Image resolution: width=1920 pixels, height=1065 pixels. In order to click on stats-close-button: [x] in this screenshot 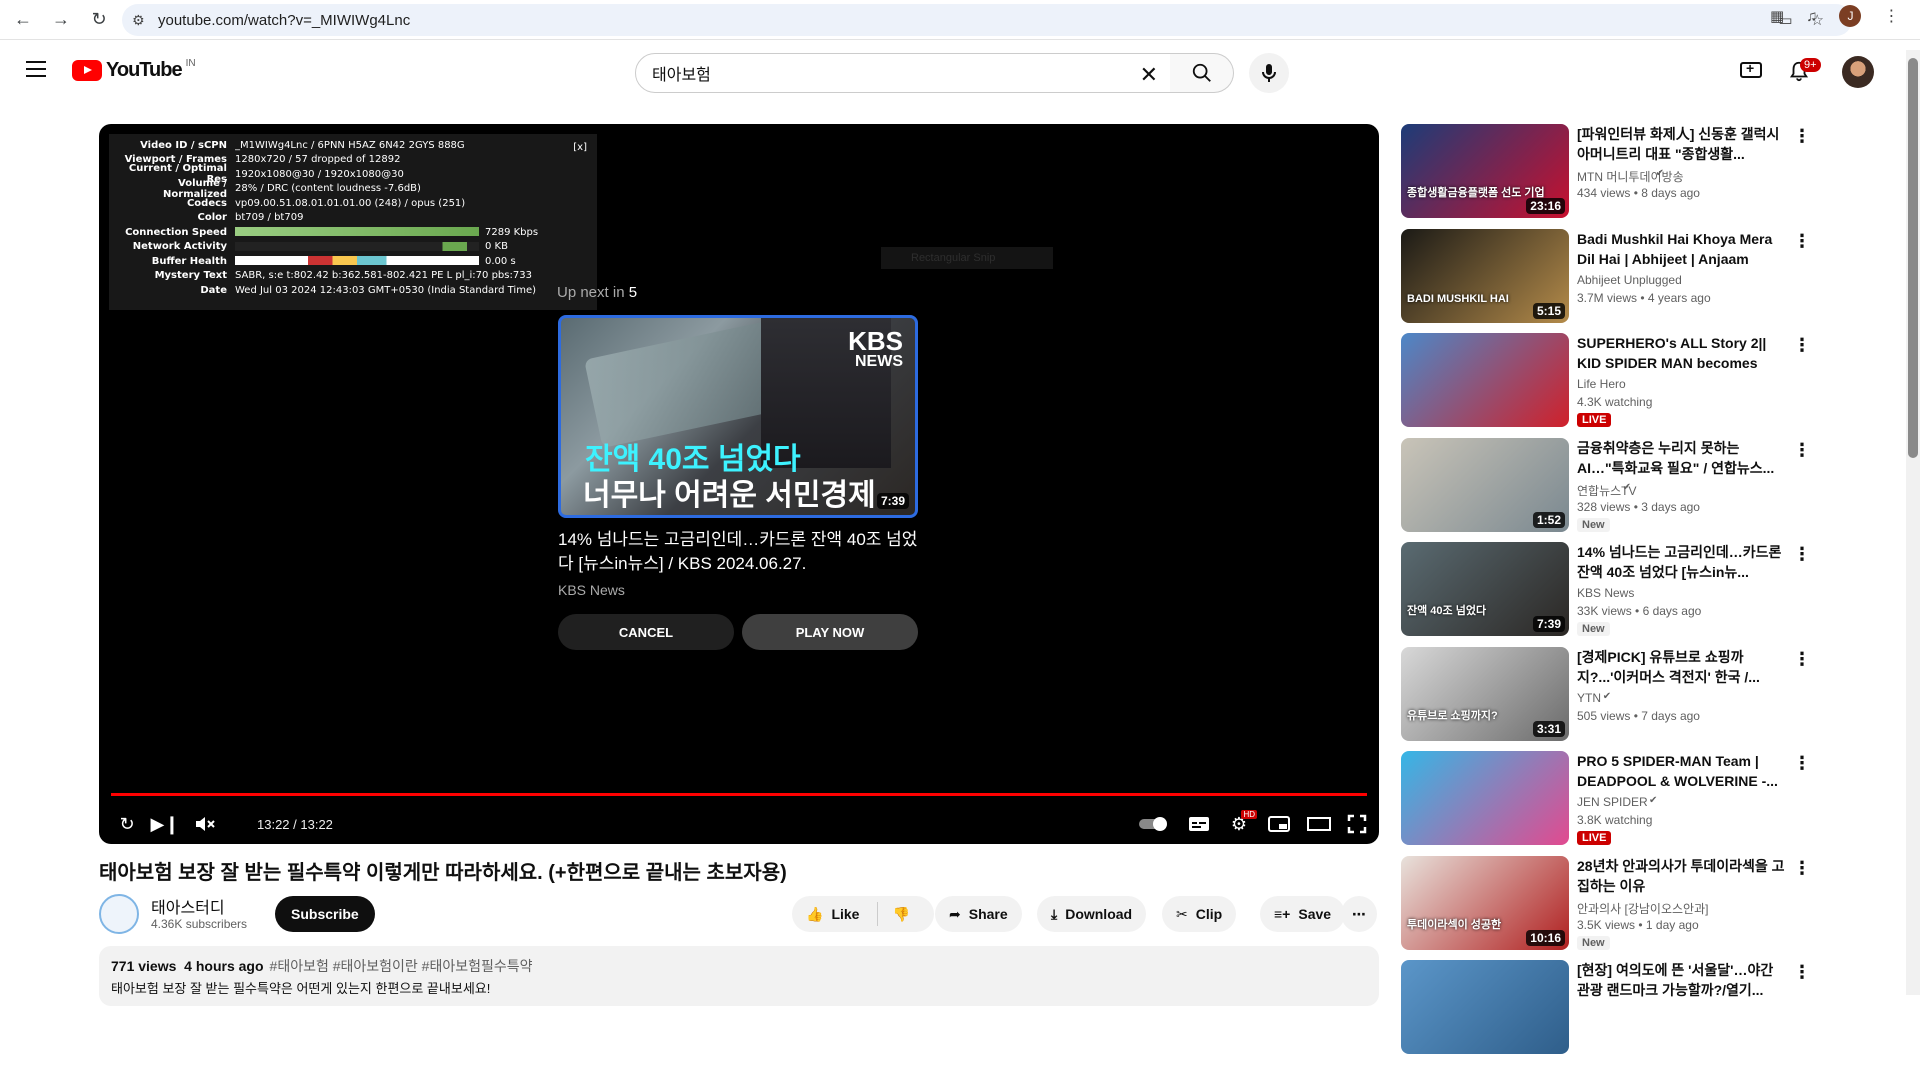, I will do `click(580, 147)`.